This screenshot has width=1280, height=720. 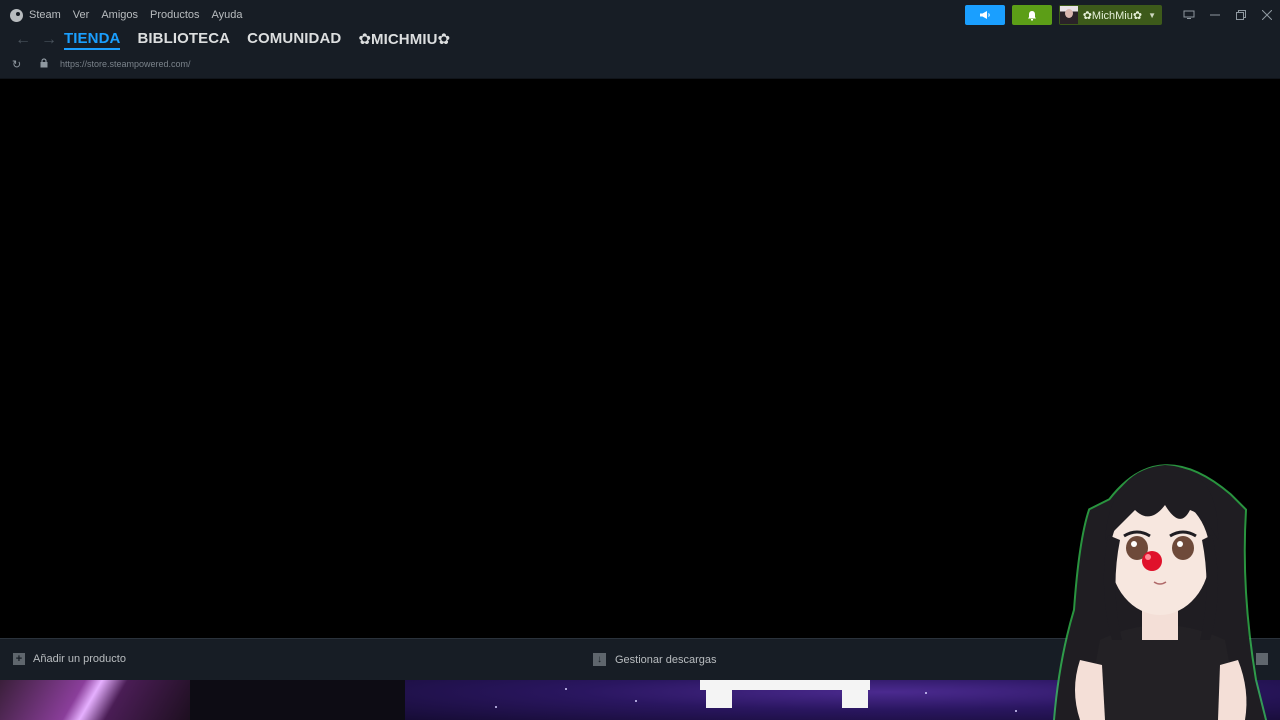 What do you see at coordinates (19, 659) in the screenshot?
I see `plus-icon: +` at bounding box center [19, 659].